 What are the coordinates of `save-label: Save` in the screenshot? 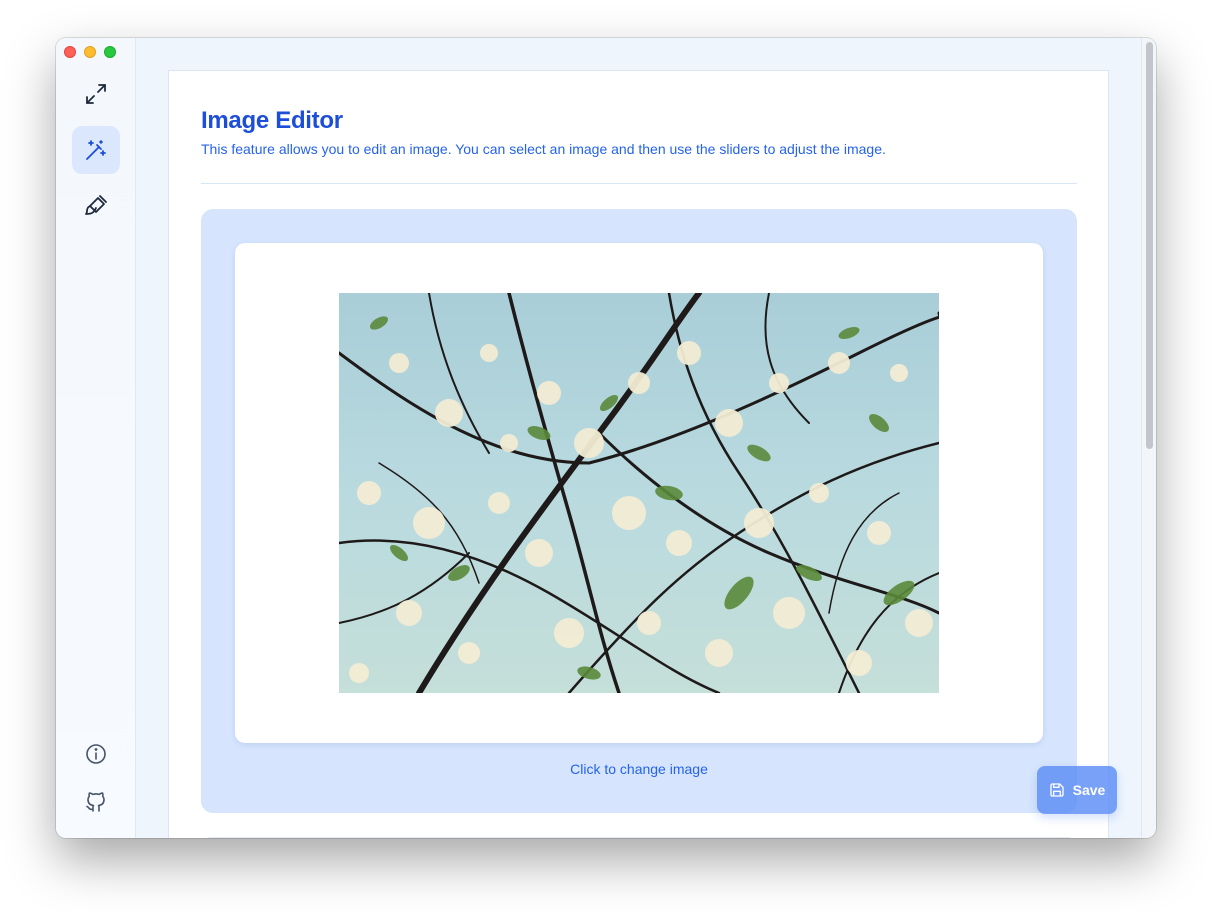 It's located at (1089, 790).